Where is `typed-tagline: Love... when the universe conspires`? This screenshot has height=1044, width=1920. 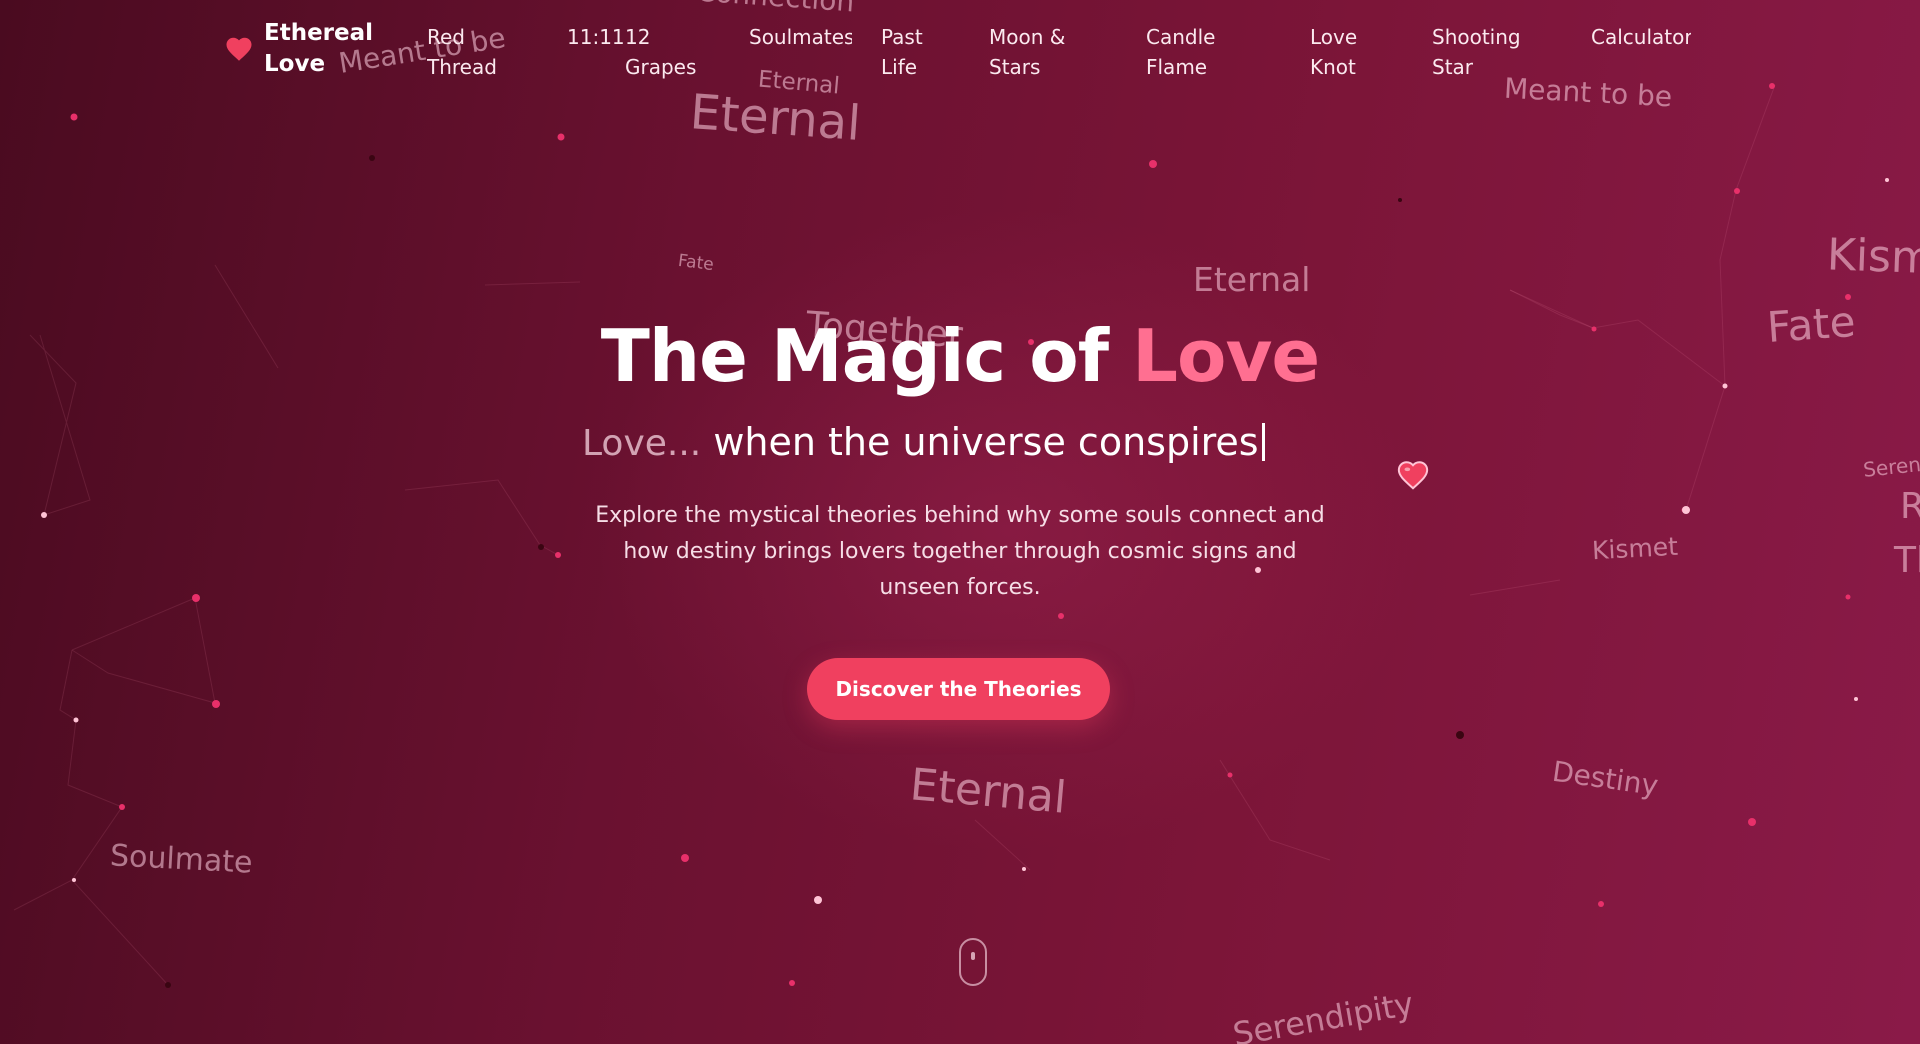 typed-tagline: Love... when the universe conspires is located at coordinates (982, 443).